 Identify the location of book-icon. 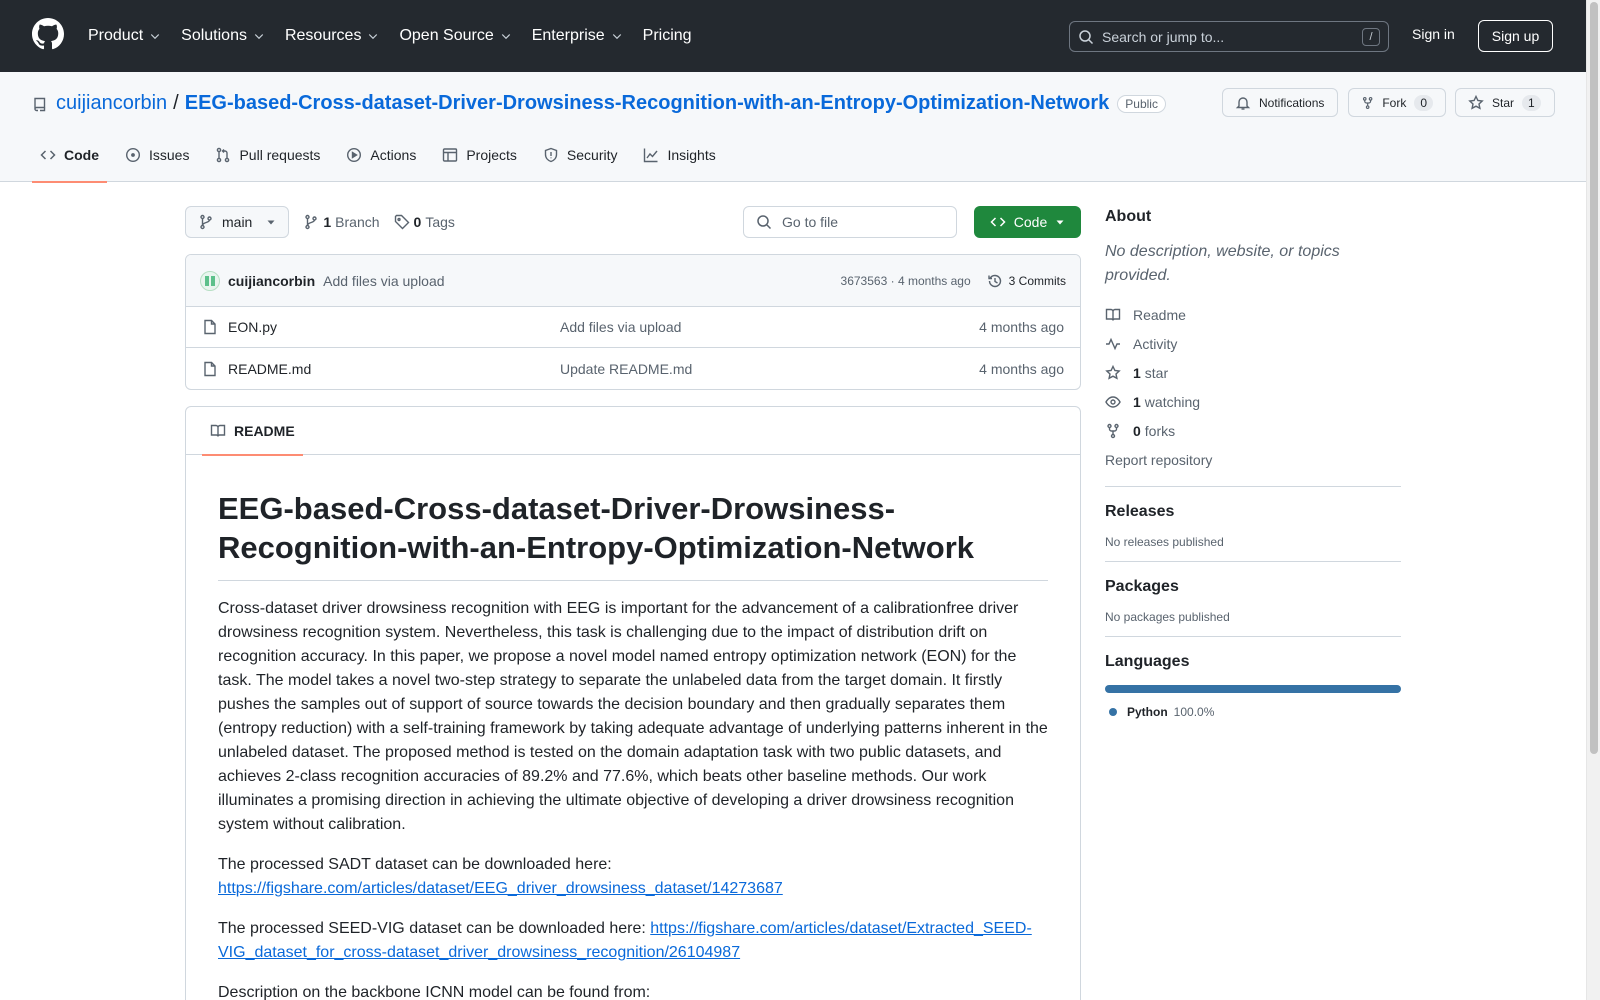
(218, 430).